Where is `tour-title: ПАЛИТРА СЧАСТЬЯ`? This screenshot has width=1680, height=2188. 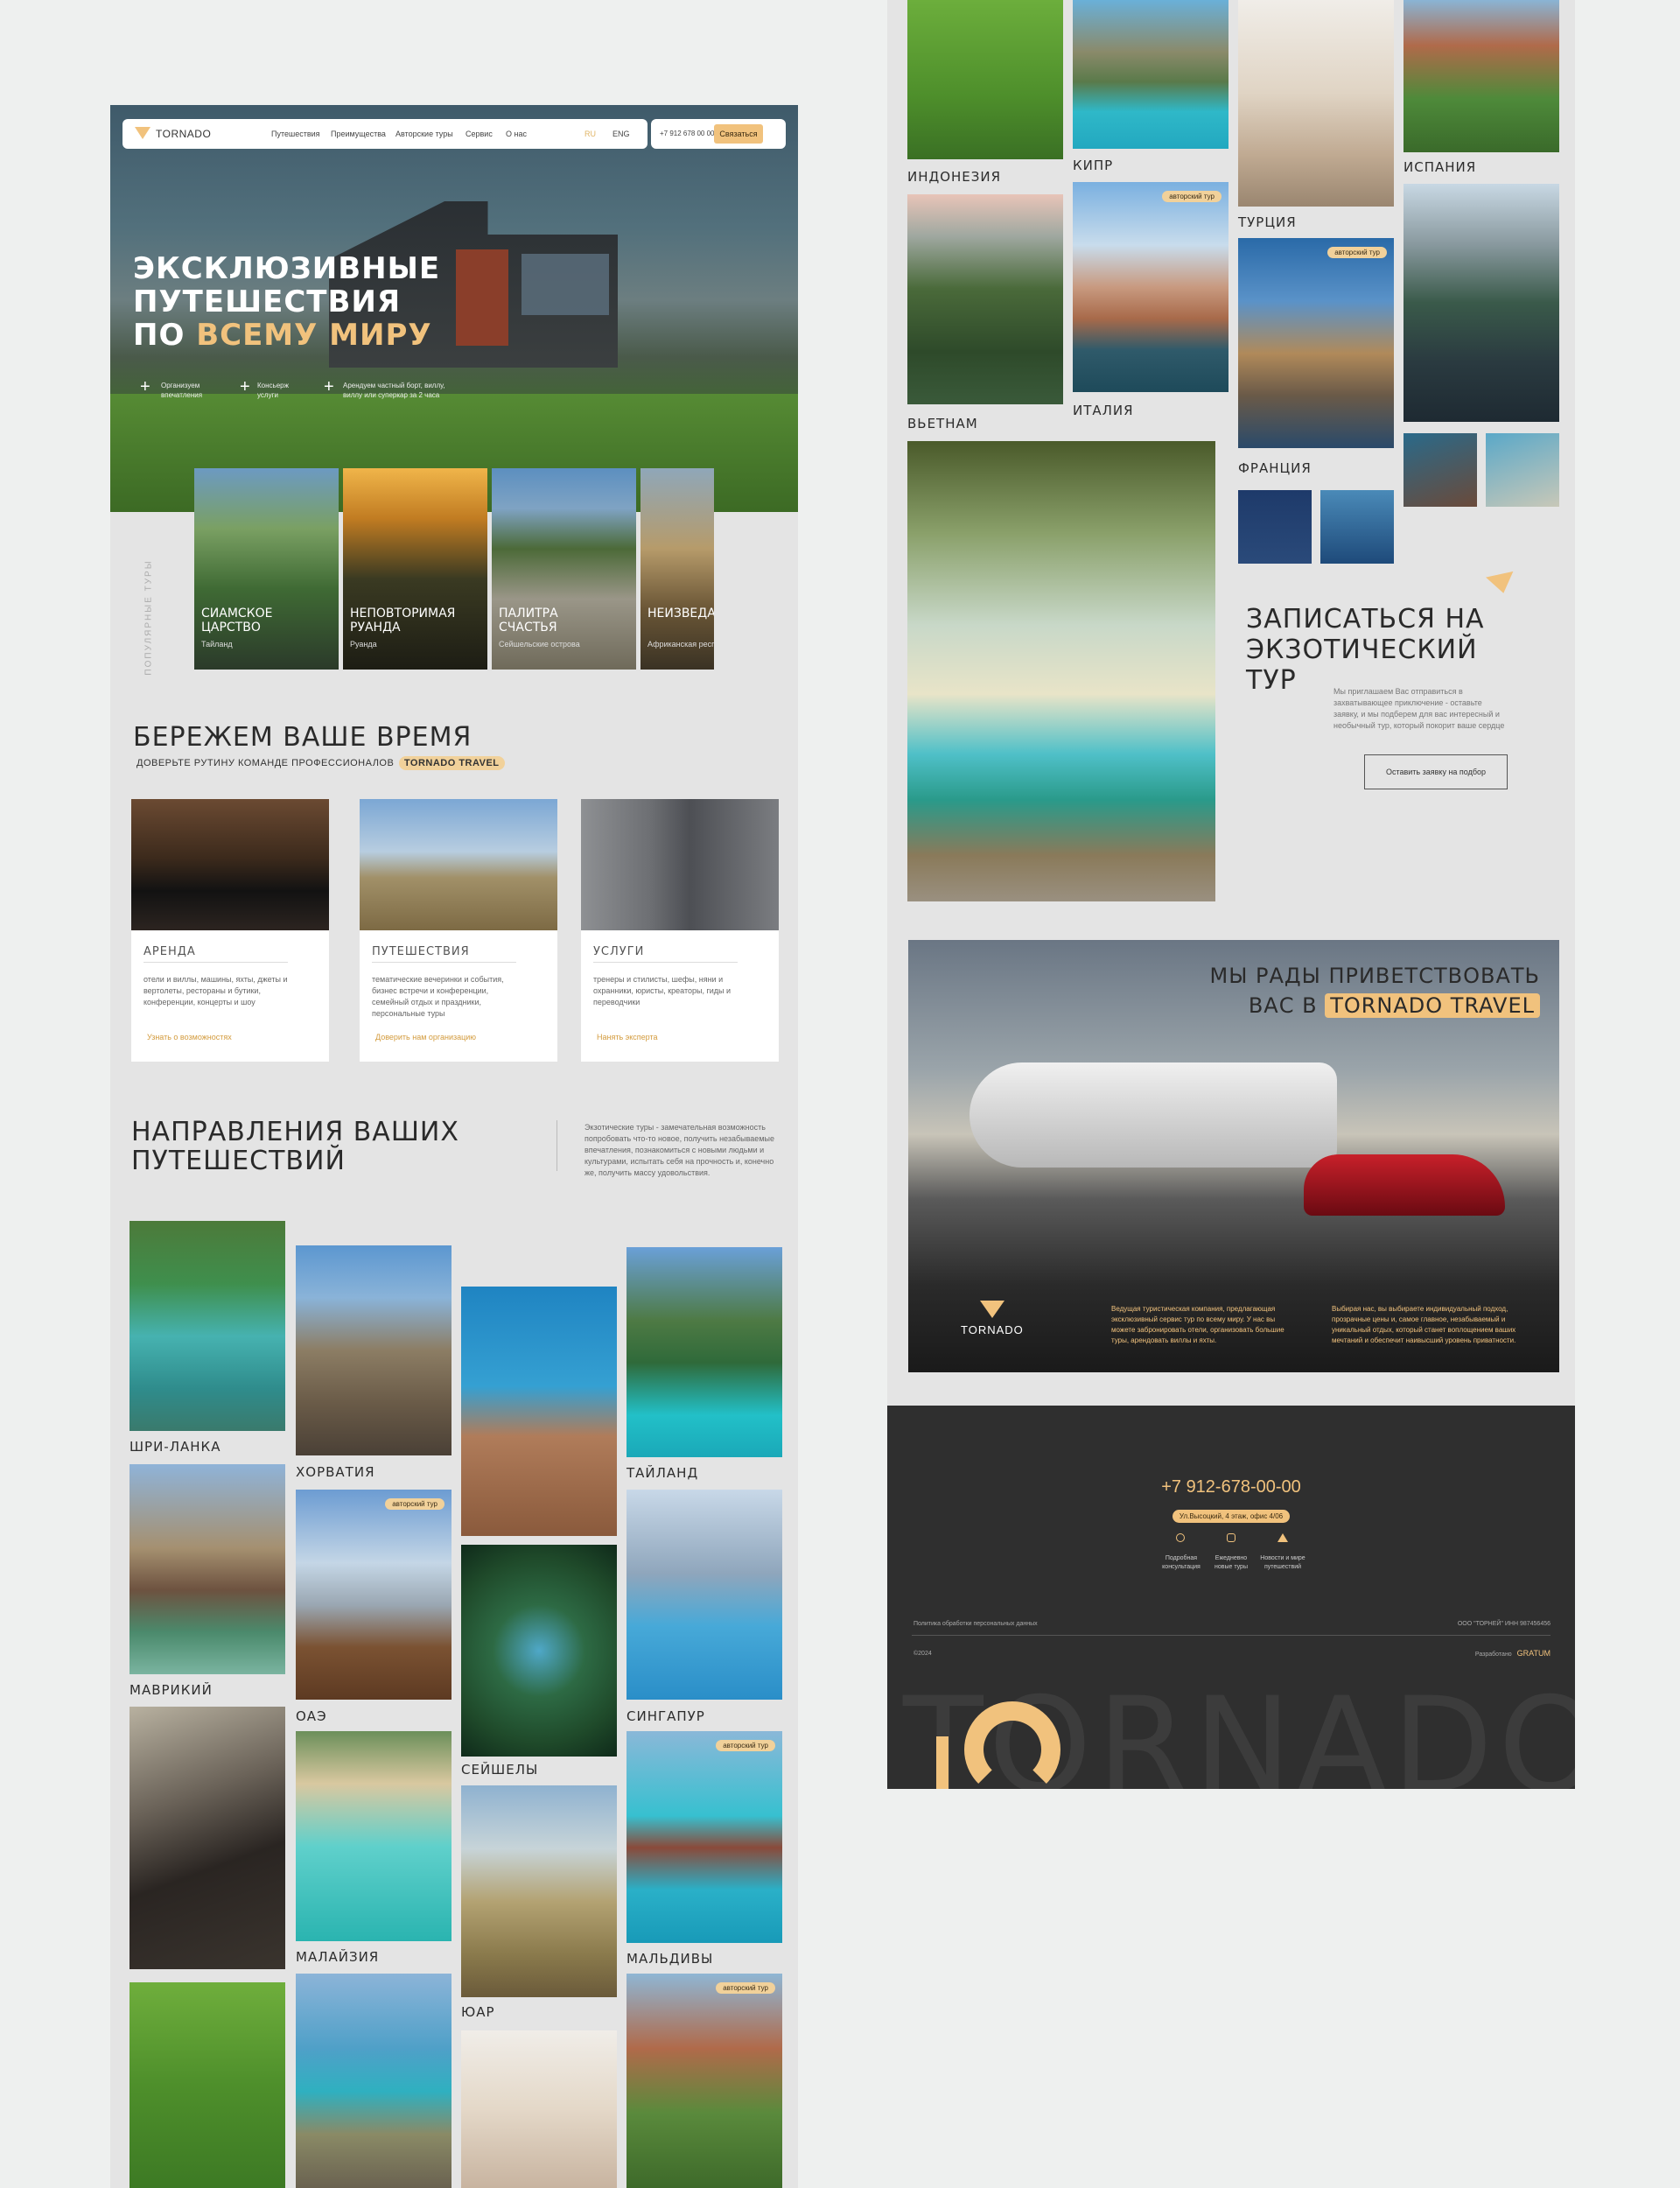
tour-title: ПАЛИТРА СЧАСТЬЯ is located at coordinates (528, 621).